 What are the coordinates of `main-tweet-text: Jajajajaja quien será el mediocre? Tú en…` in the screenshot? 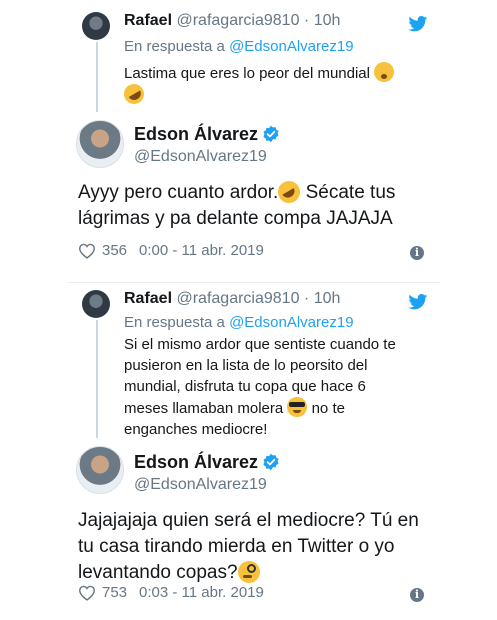 It's located at (253, 547).